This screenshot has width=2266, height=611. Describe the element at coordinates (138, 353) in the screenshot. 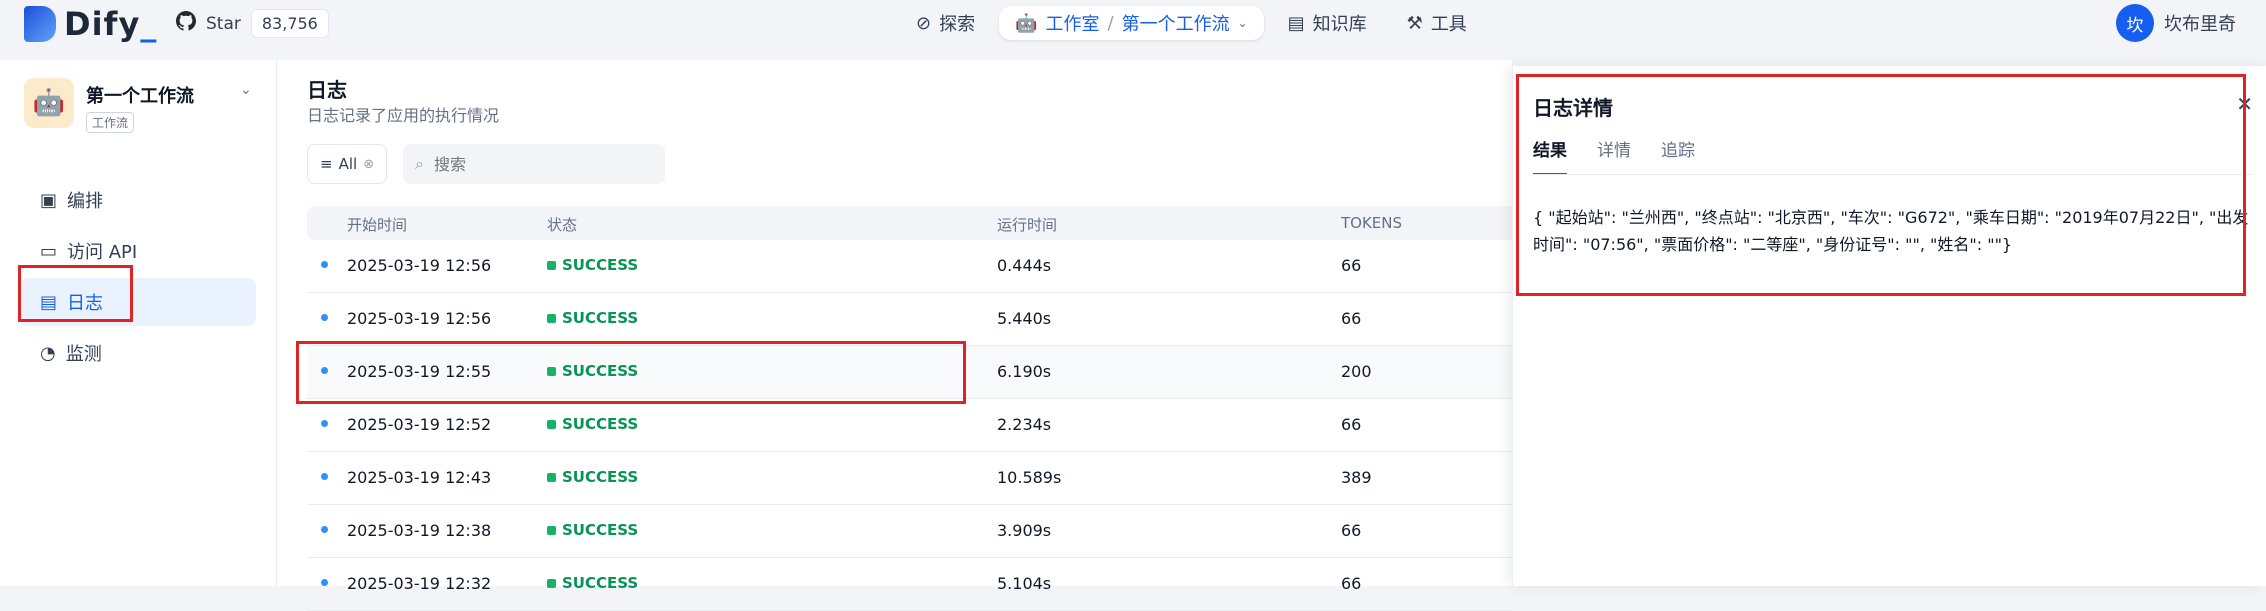

I see `sidebar-item-monitor: ◔ 监测` at that location.